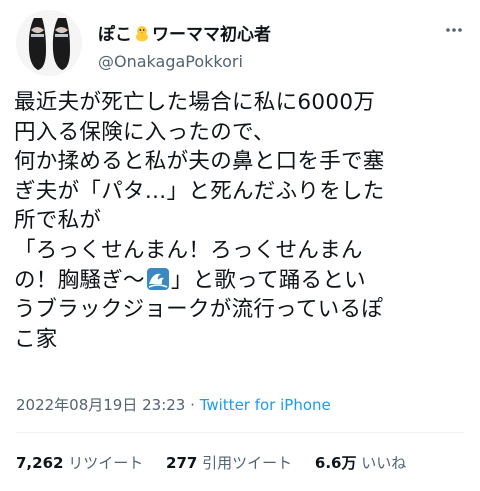 Image resolution: width=480 pixels, height=491 pixels. Describe the element at coordinates (170, 61) in the screenshot. I see `user-handle: @OnakagaPokkori` at that location.